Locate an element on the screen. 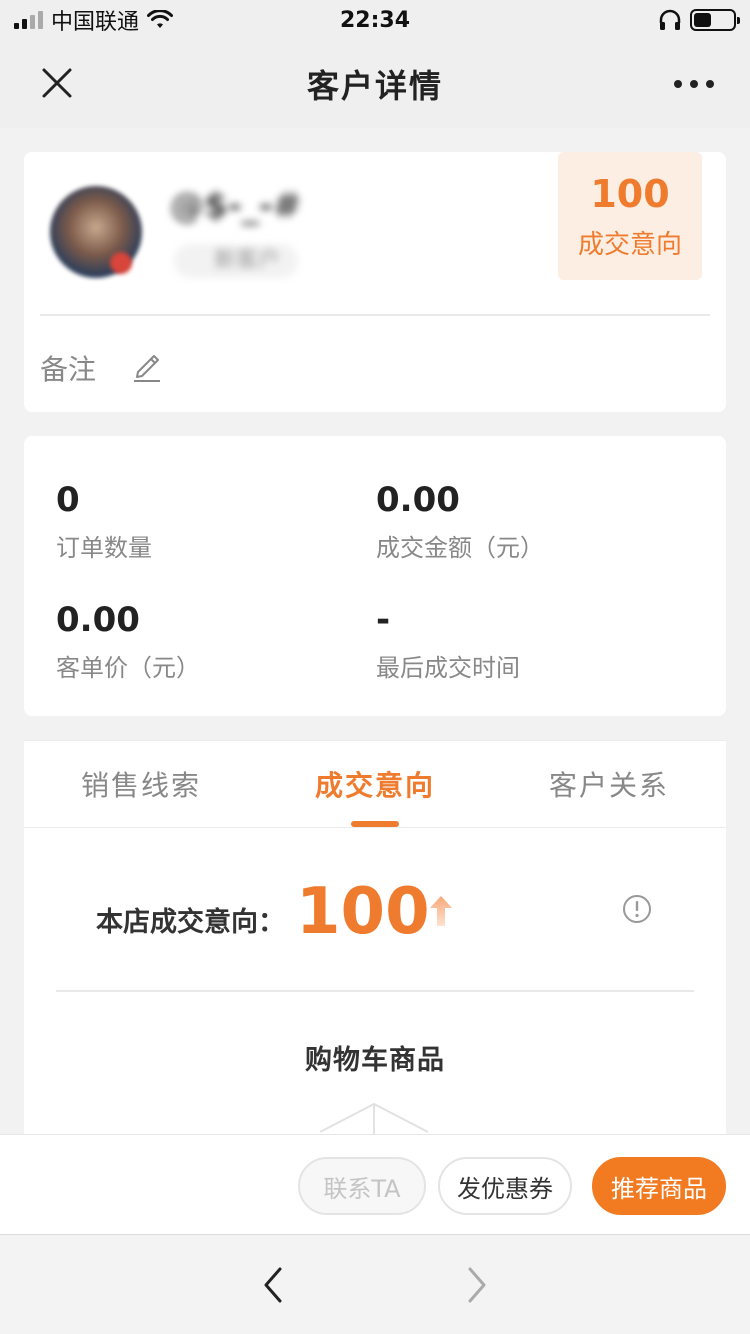 The height and width of the screenshot is (1334, 750). tab-label: 客户关系 is located at coordinates (608, 785).